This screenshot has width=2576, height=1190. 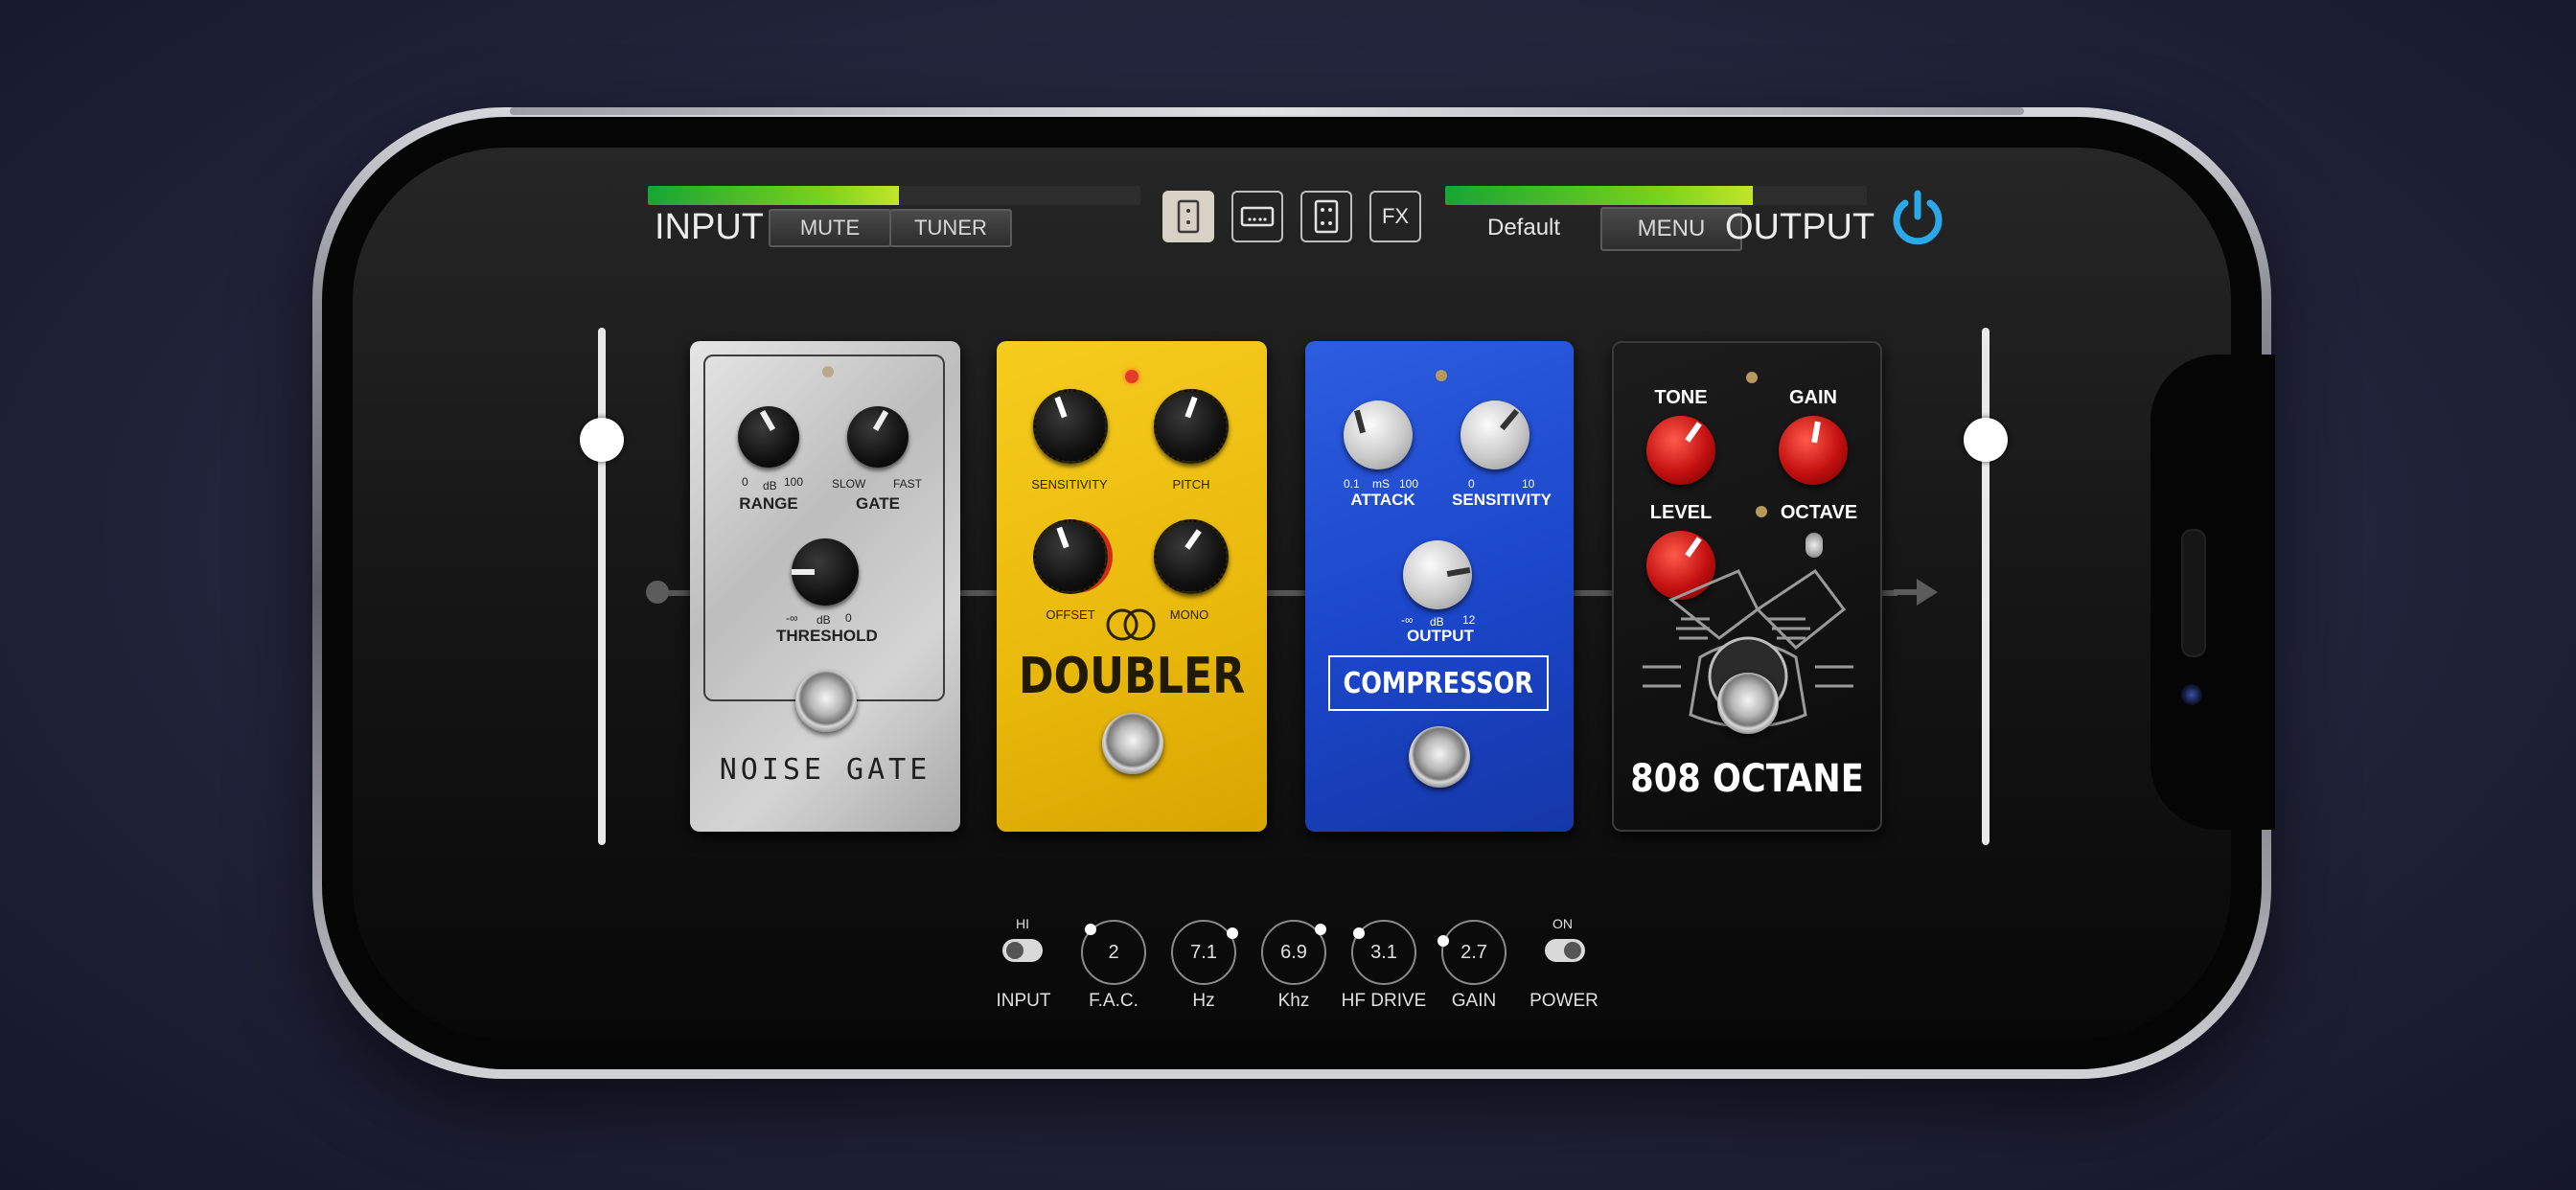 What do you see at coordinates (792, 618) in the screenshot?
I see `threshold-min: -∞` at bounding box center [792, 618].